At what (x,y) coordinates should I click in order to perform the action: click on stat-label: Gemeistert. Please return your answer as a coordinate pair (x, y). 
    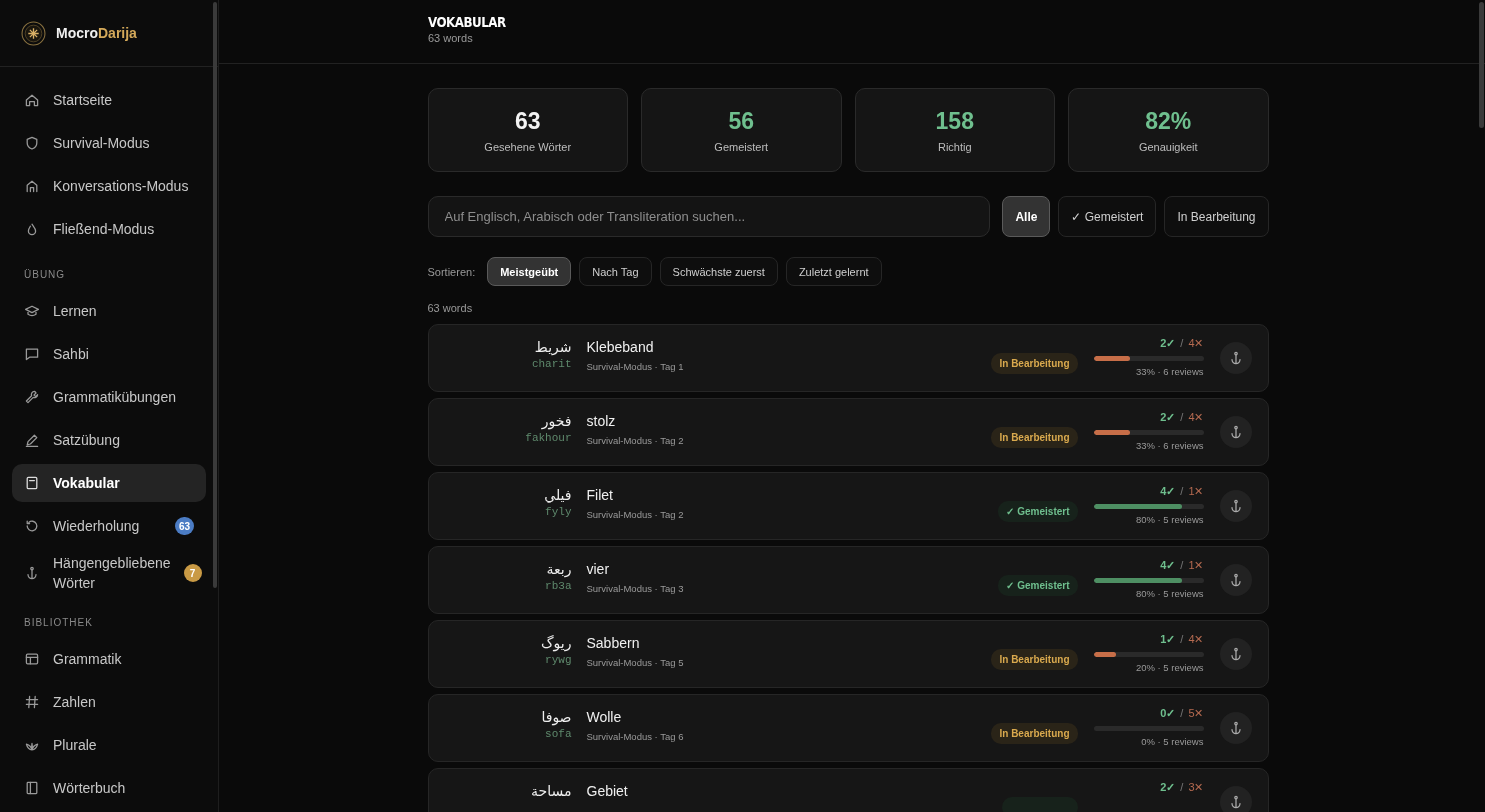
    Looking at the image, I should click on (741, 146).